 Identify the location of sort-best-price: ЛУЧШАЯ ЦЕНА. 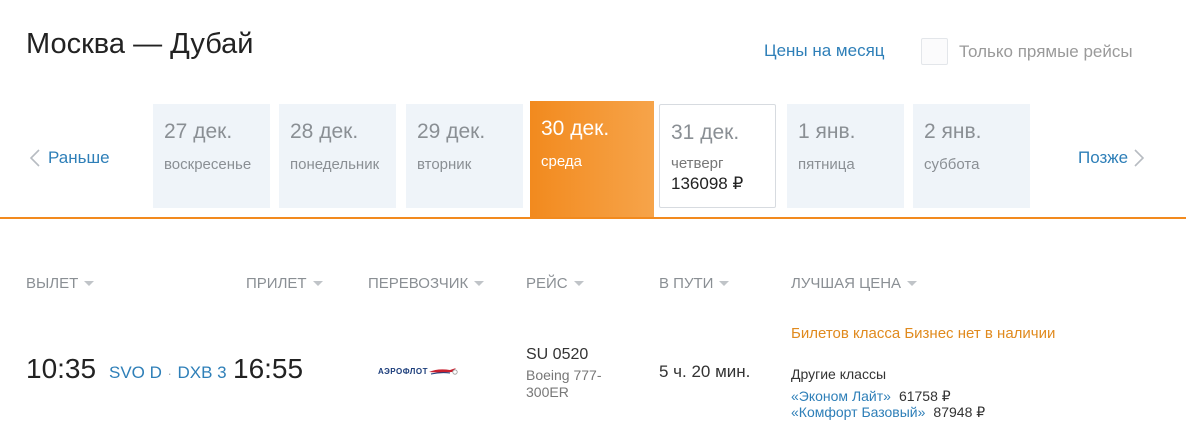
(854, 283).